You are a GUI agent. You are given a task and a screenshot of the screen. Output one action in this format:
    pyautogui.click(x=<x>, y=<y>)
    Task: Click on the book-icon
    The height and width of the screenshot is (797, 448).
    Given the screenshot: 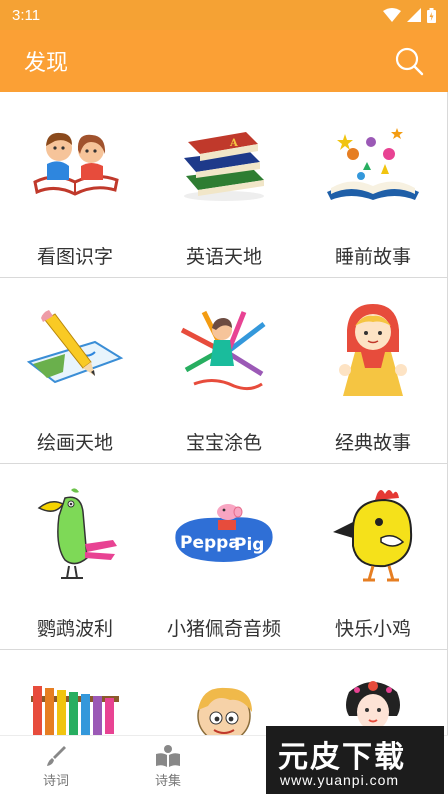 What is the action you would take?
    pyautogui.click(x=168, y=756)
    